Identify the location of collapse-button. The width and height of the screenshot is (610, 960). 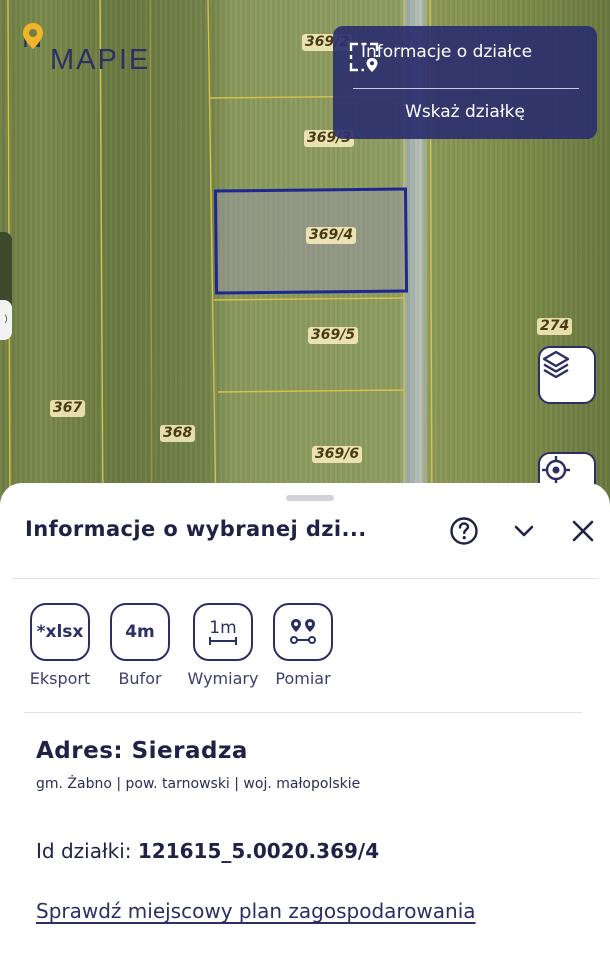
(524, 531).